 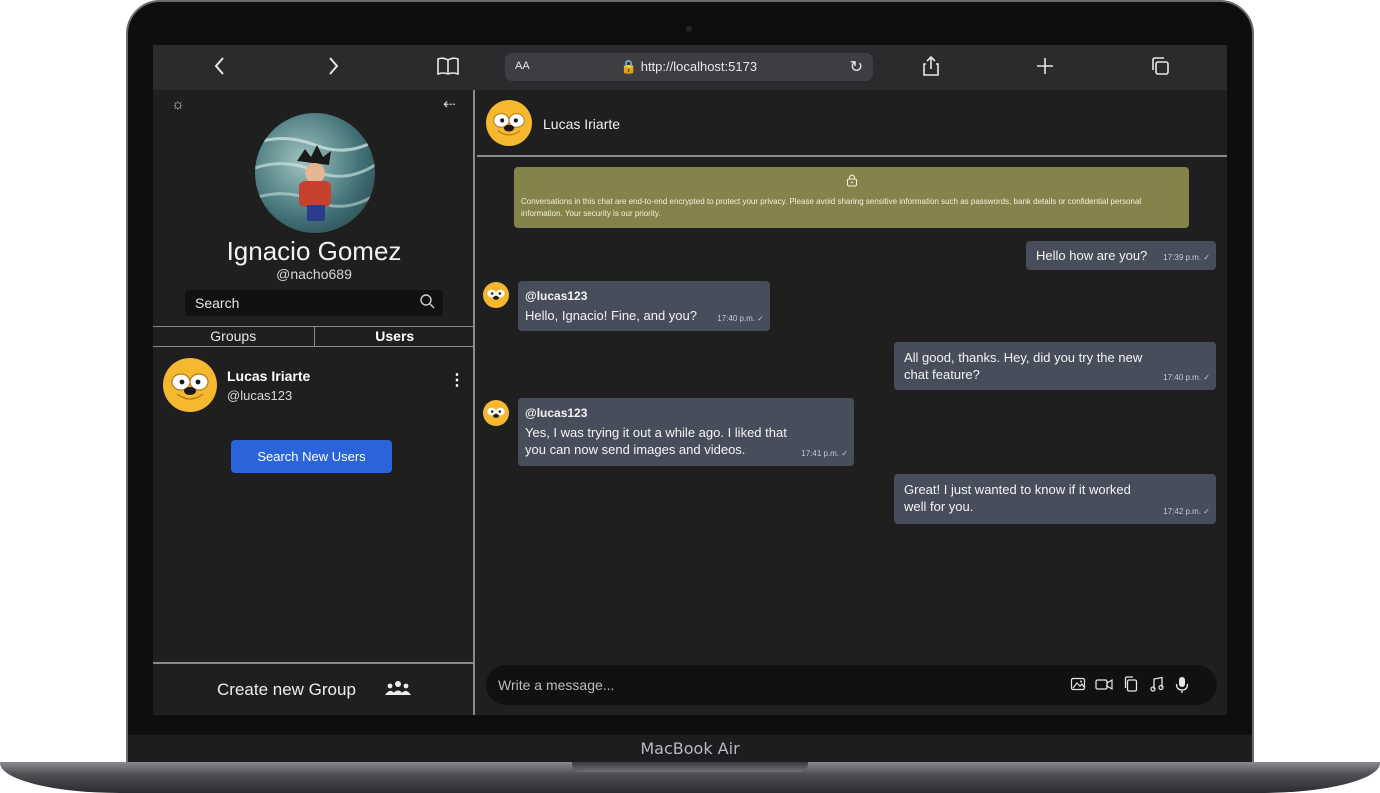 What do you see at coordinates (1104, 685) in the screenshot?
I see `video-icon` at bounding box center [1104, 685].